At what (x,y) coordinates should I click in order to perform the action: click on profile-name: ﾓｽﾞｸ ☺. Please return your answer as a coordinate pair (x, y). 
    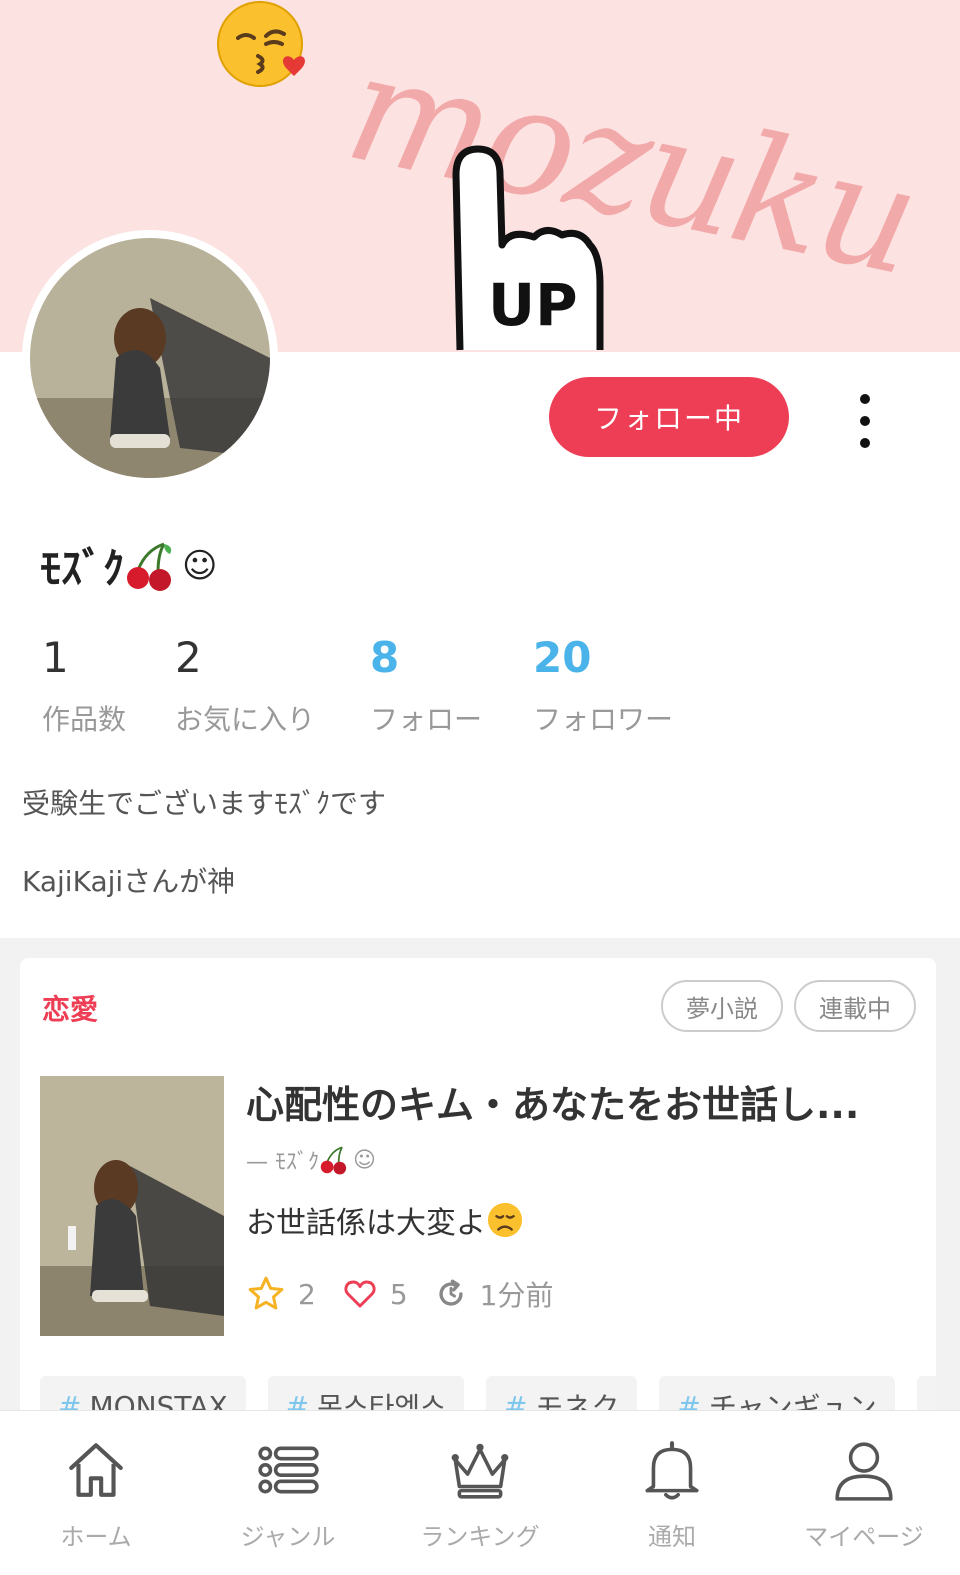
    Looking at the image, I should click on (128, 565).